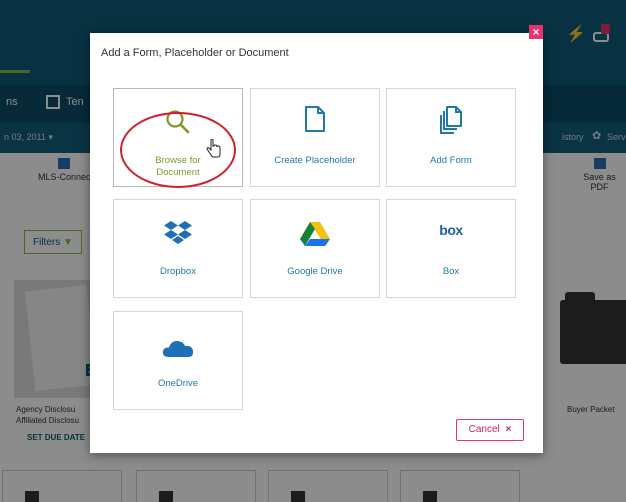 The height and width of the screenshot is (502, 626). What do you see at coordinates (195, 53) in the screenshot?
I see `modal-title: Add a Form, Placeholder or Document` at bounding box center [195, 53].